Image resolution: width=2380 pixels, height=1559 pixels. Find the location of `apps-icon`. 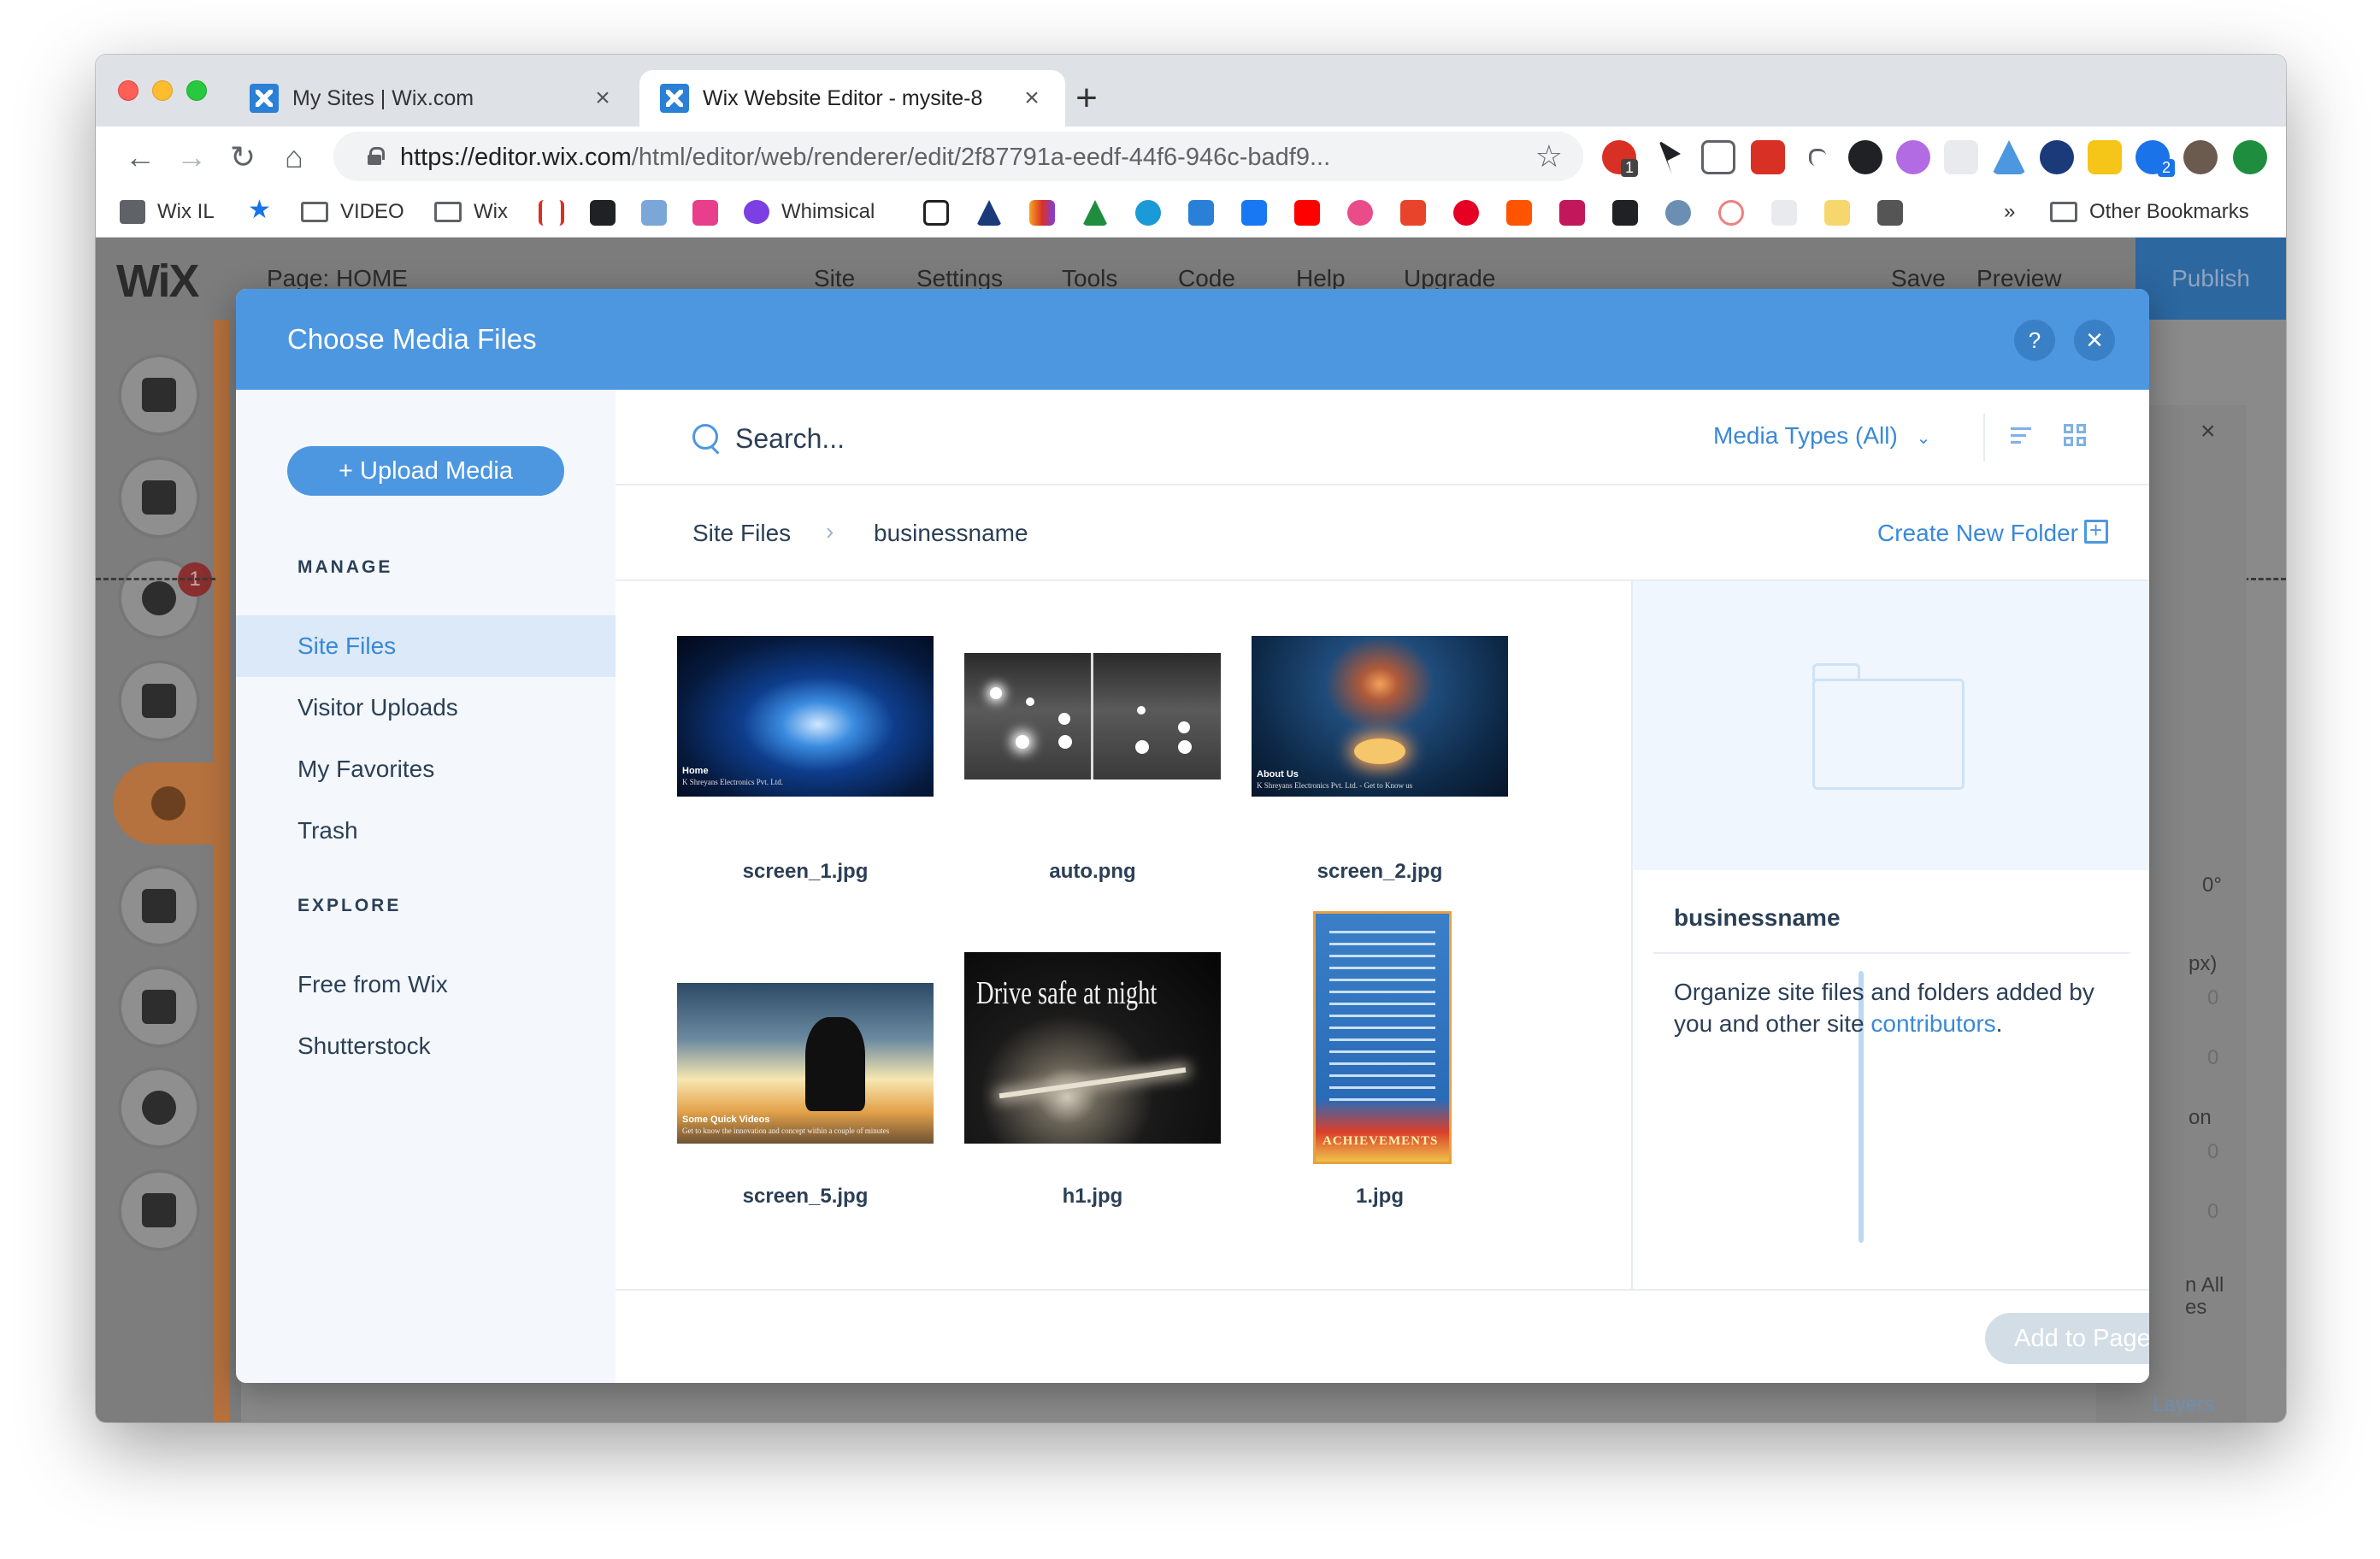

apps-icon is located at coordinates (159, 701).